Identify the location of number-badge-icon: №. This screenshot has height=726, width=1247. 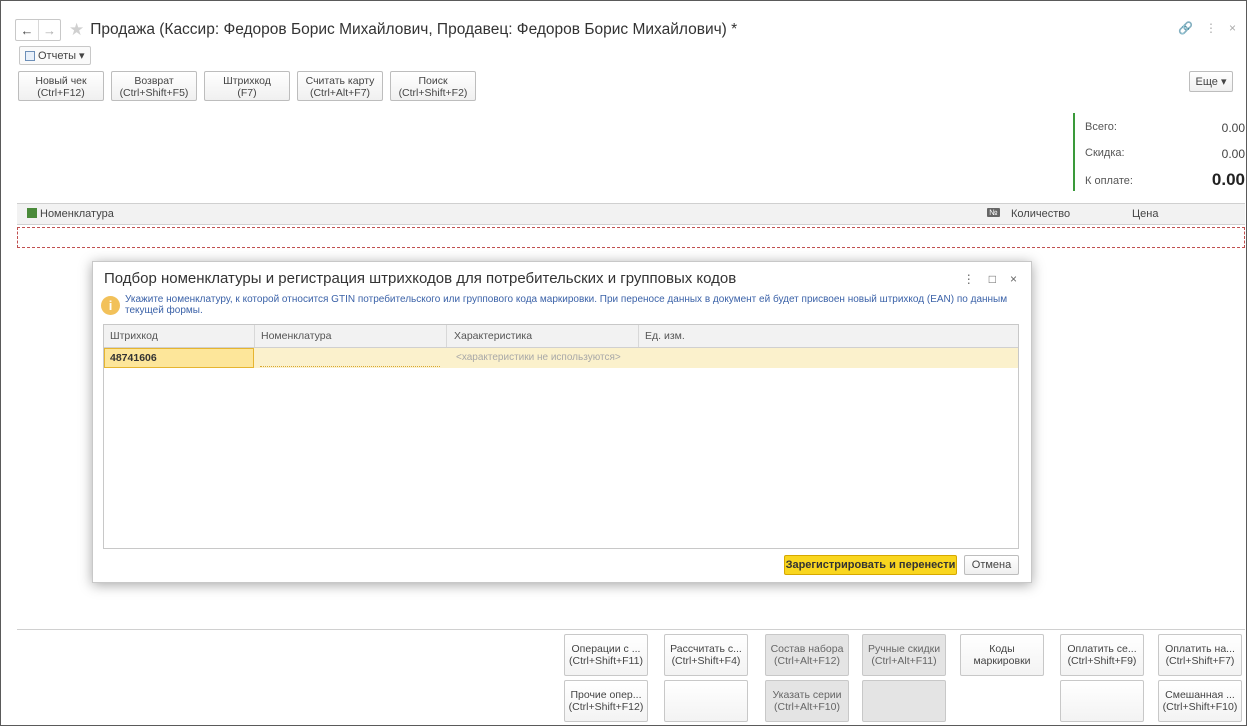
(993, 212).